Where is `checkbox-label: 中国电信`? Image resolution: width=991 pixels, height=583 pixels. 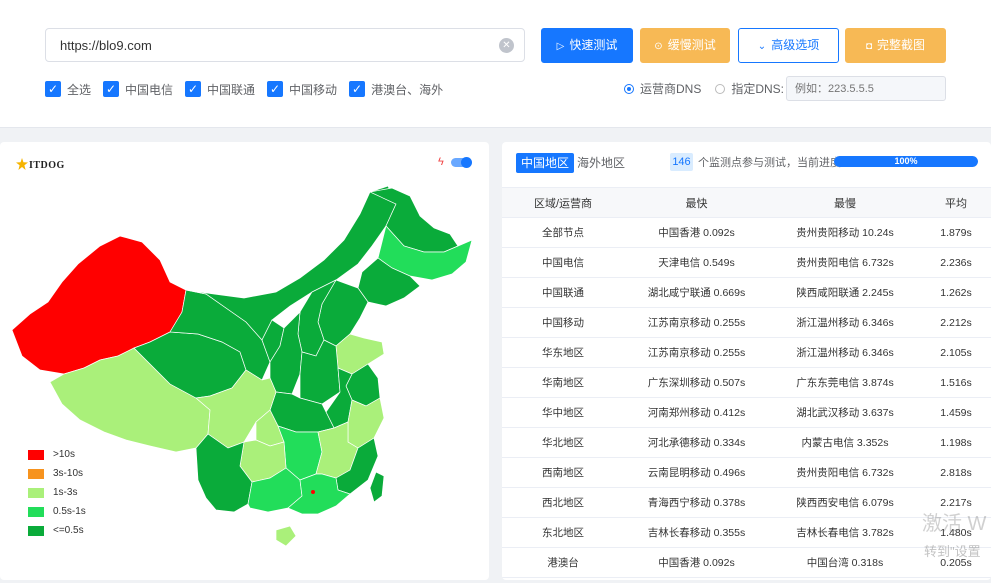
checkbox-label: 中国电信 is located at coordinates (149, 89).